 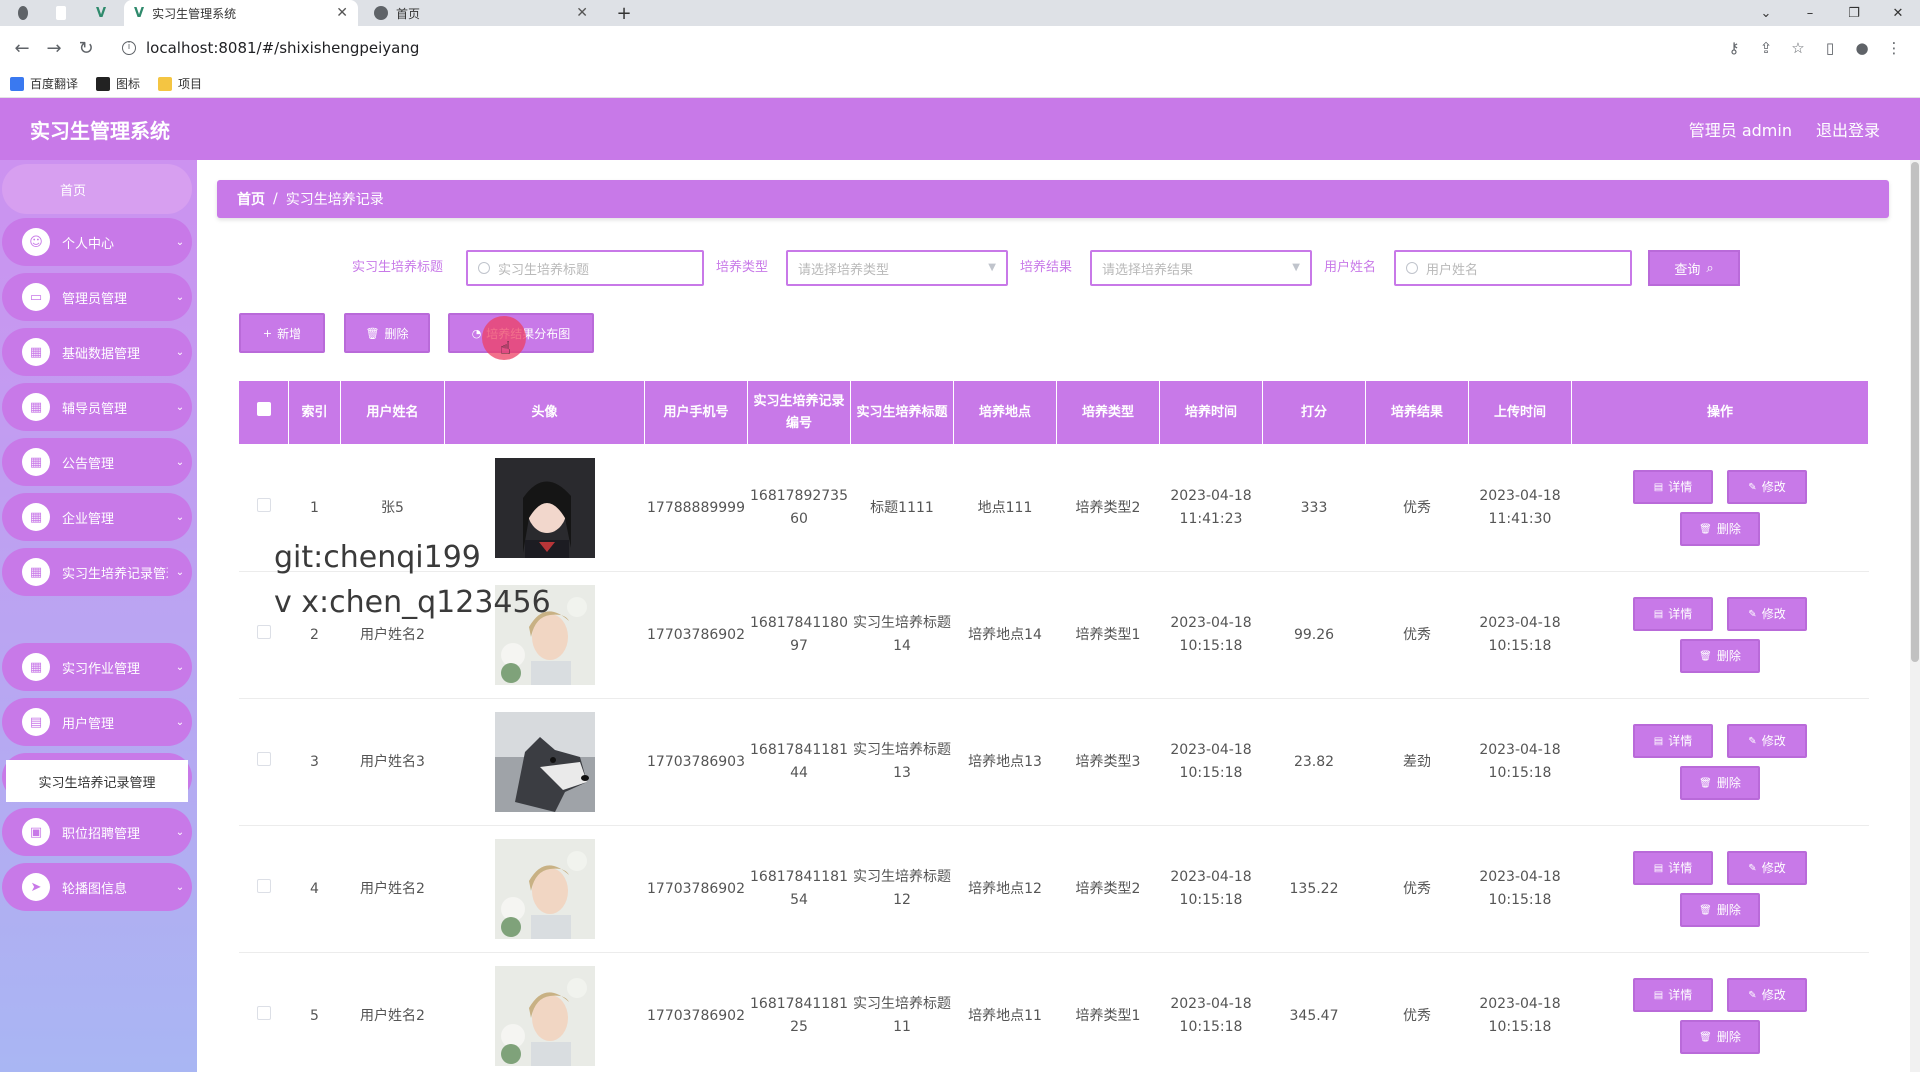 I want to click on url-field: i localhost:8081/#/shixishengpeiyang, so click(x=912, y=48).